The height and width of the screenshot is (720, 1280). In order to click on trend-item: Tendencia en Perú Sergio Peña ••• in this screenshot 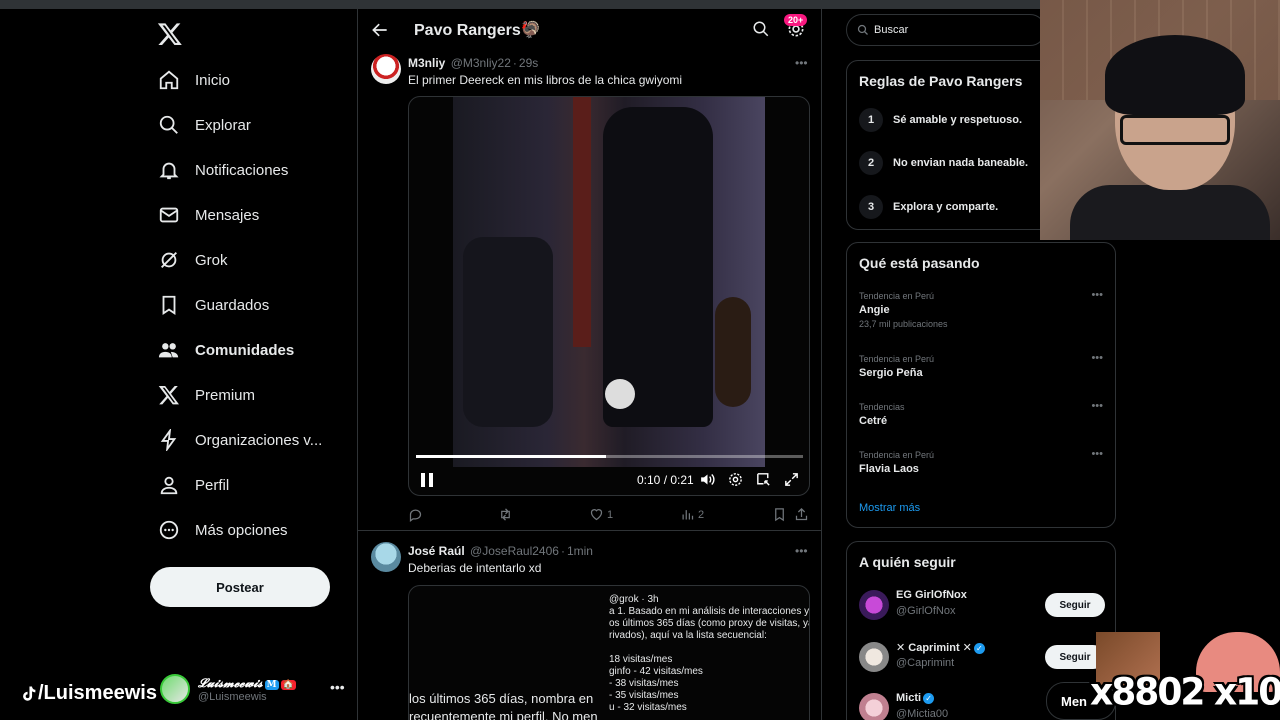, I will do `click(982, 365)`.